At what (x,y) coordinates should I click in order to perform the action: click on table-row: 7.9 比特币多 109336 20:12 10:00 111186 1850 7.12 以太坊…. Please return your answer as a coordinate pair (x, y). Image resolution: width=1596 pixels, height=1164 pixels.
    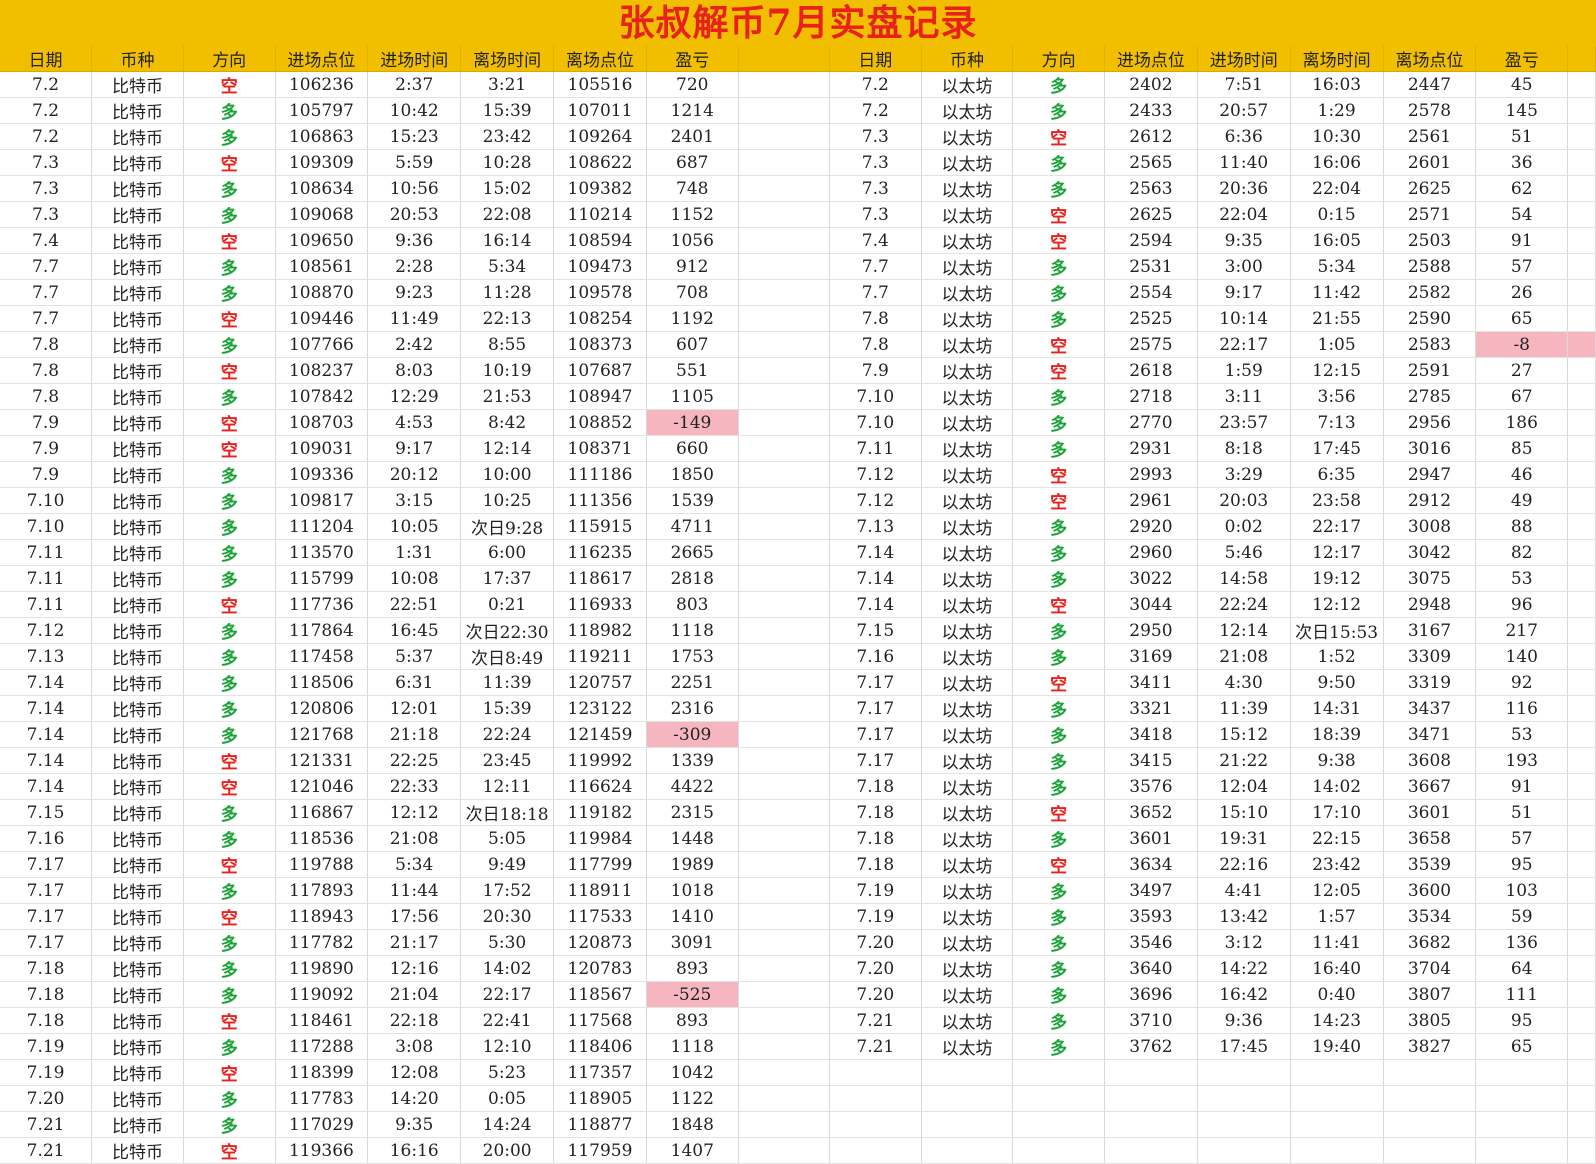
    Looking at the image, I should click on (798, 474).